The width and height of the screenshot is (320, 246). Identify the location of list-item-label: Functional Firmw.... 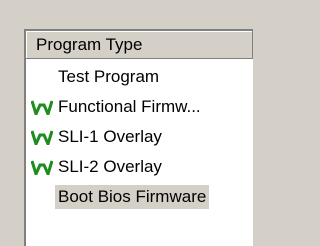
(129, 106).